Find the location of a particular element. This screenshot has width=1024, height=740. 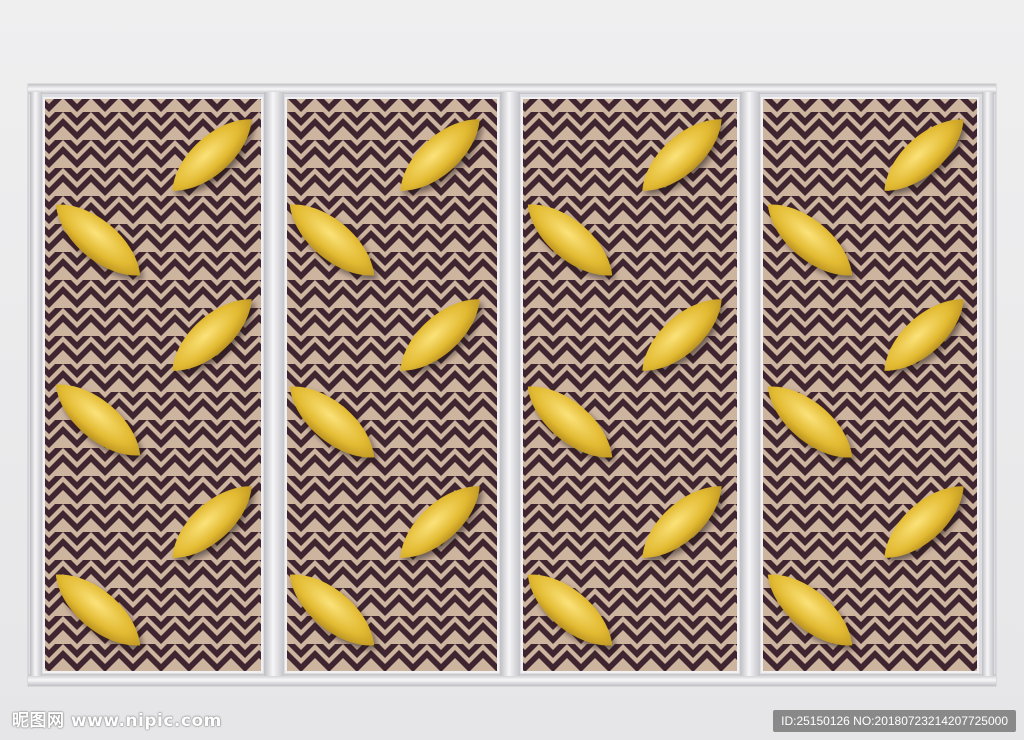

rail-left is located at coordinates (36, 384).